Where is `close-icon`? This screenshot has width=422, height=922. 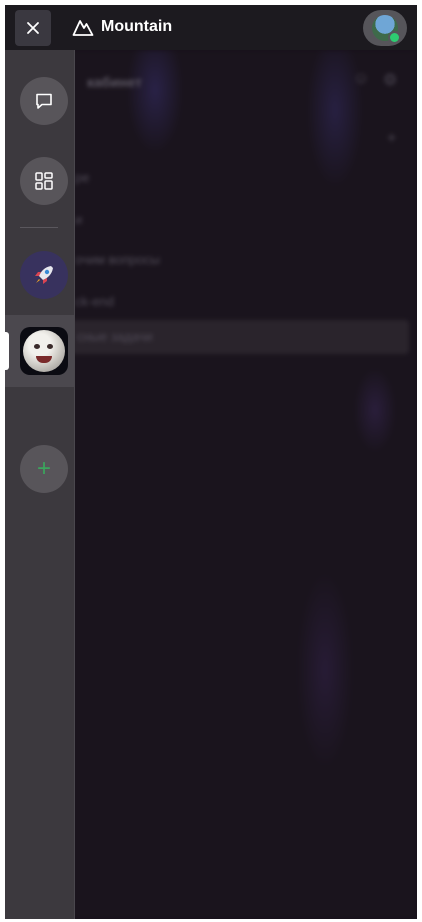 close-icon is located at coordinates (33, 28).